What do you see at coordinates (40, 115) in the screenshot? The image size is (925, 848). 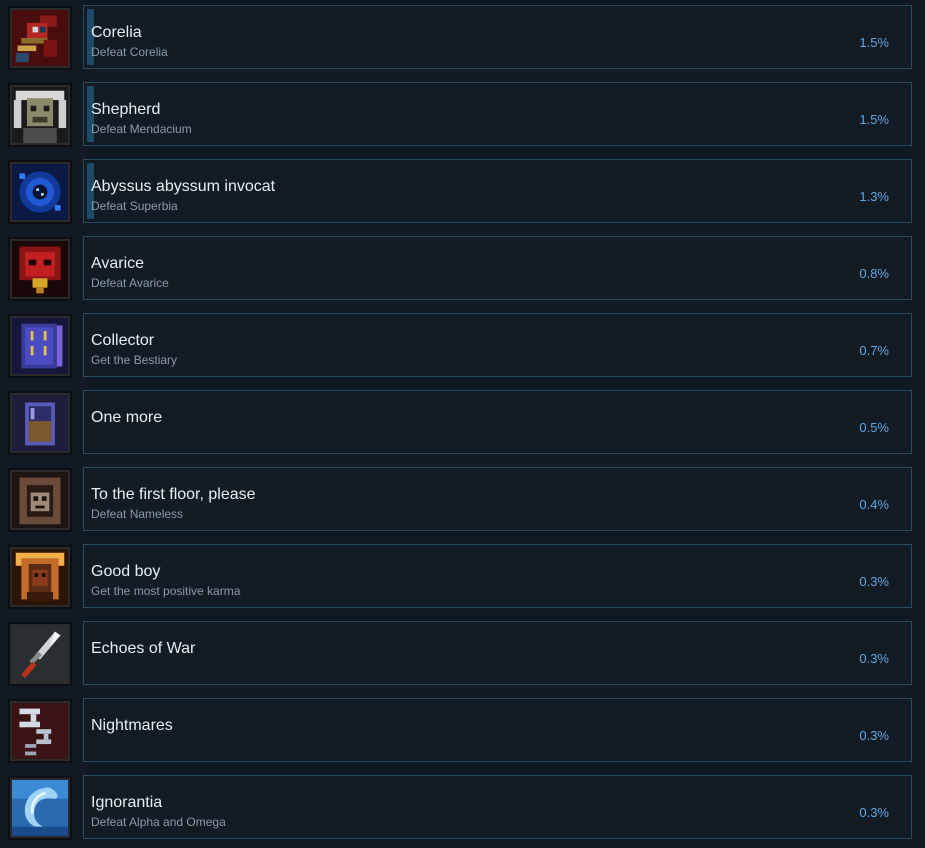 I see `shepherd-icon` at bounding box center [40, 115].